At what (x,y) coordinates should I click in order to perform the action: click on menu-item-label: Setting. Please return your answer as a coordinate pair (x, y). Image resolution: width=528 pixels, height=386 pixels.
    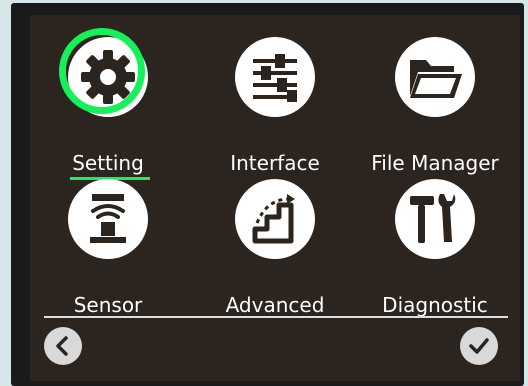
    Looking at the image, I should click on (108, 163).